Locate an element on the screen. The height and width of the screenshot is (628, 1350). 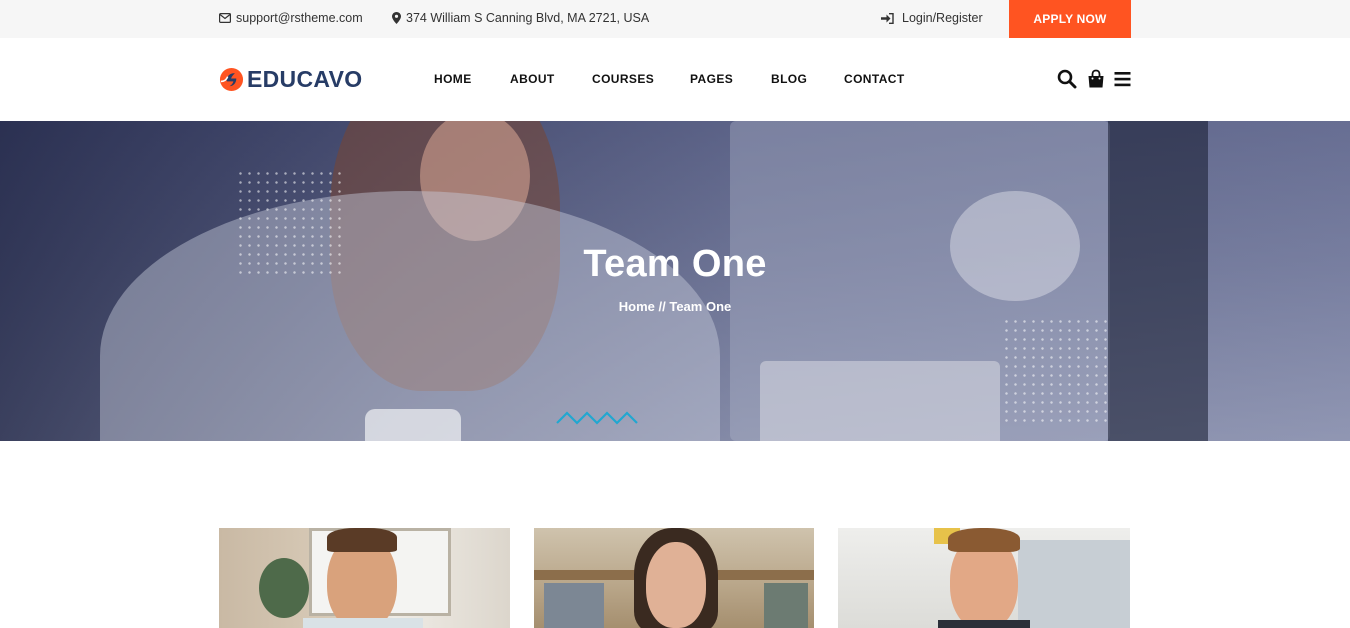
sign-in-icon is located at coordinates (887, 18).